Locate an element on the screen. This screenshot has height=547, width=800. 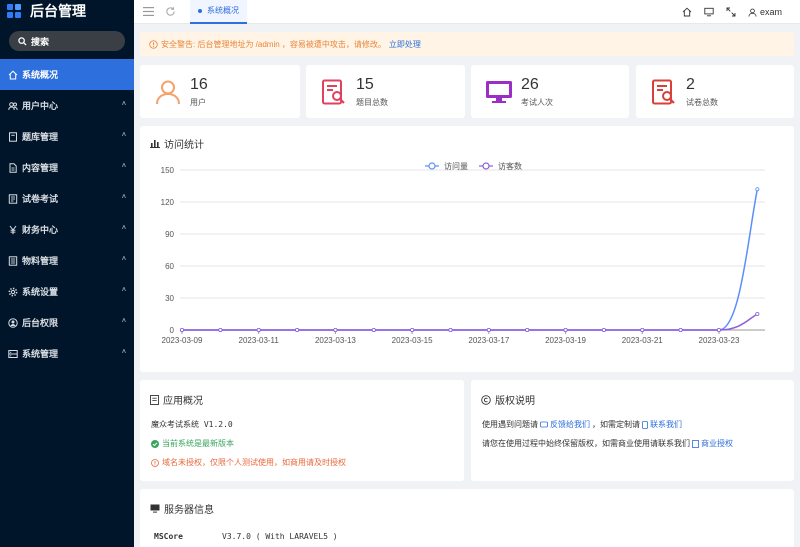
card-header: 服务器信息 is located at coordinates (182, 508).